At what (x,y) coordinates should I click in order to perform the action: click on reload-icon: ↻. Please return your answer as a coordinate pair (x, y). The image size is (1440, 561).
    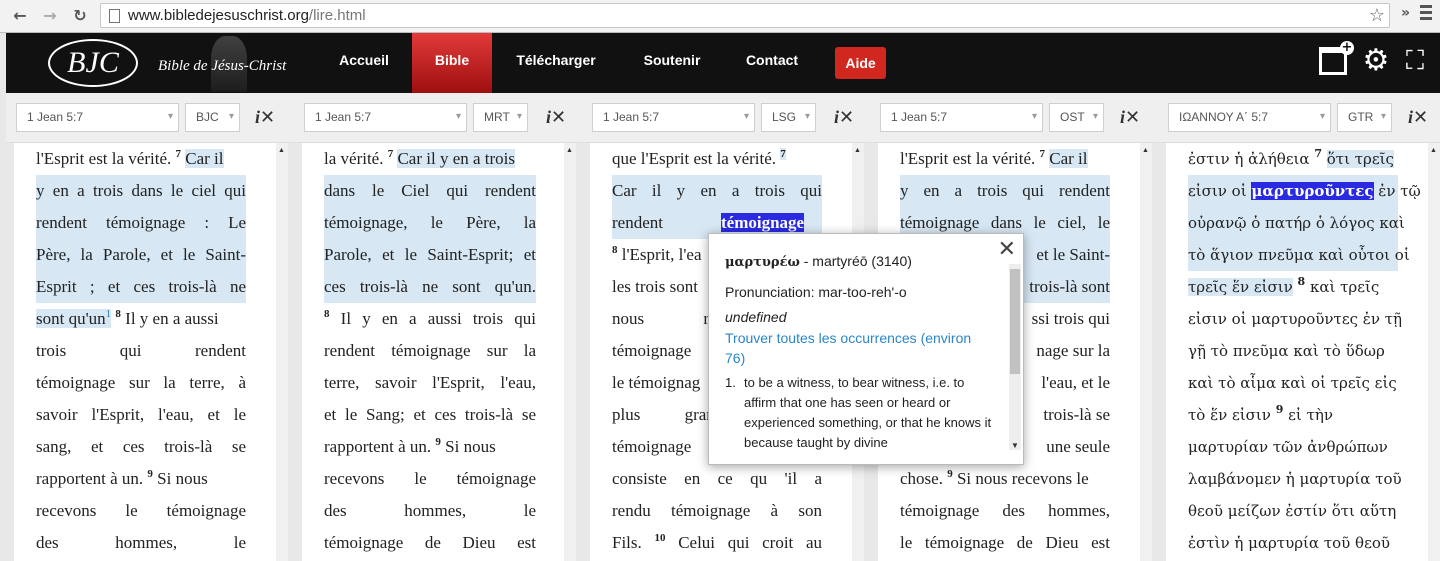
    Looking at the image, I should click on (80, 16).